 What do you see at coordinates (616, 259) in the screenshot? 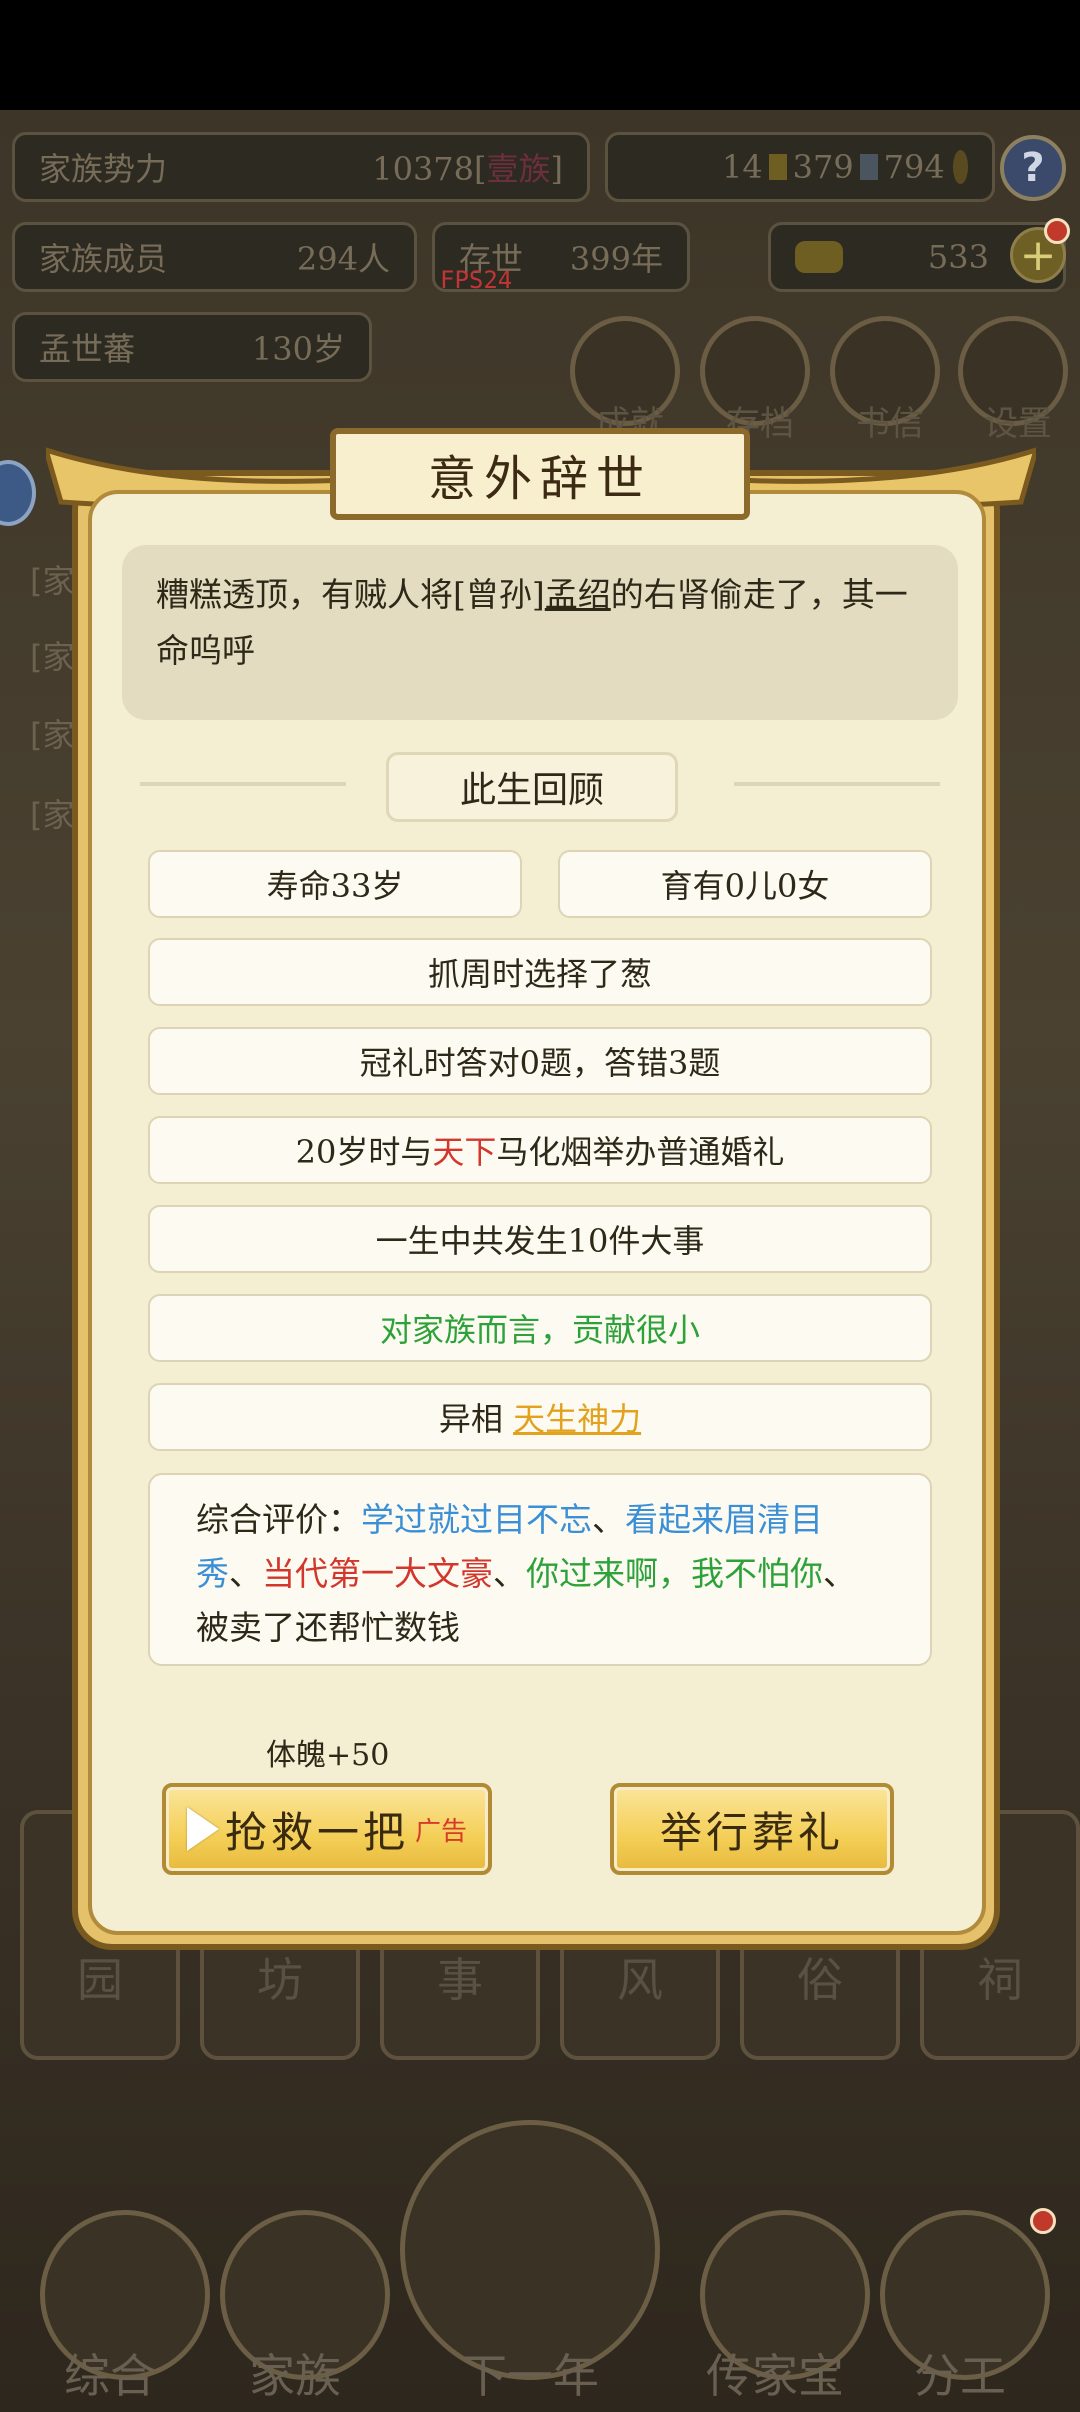
I see `existence-value: 399年` at bounding box center [616, 259].